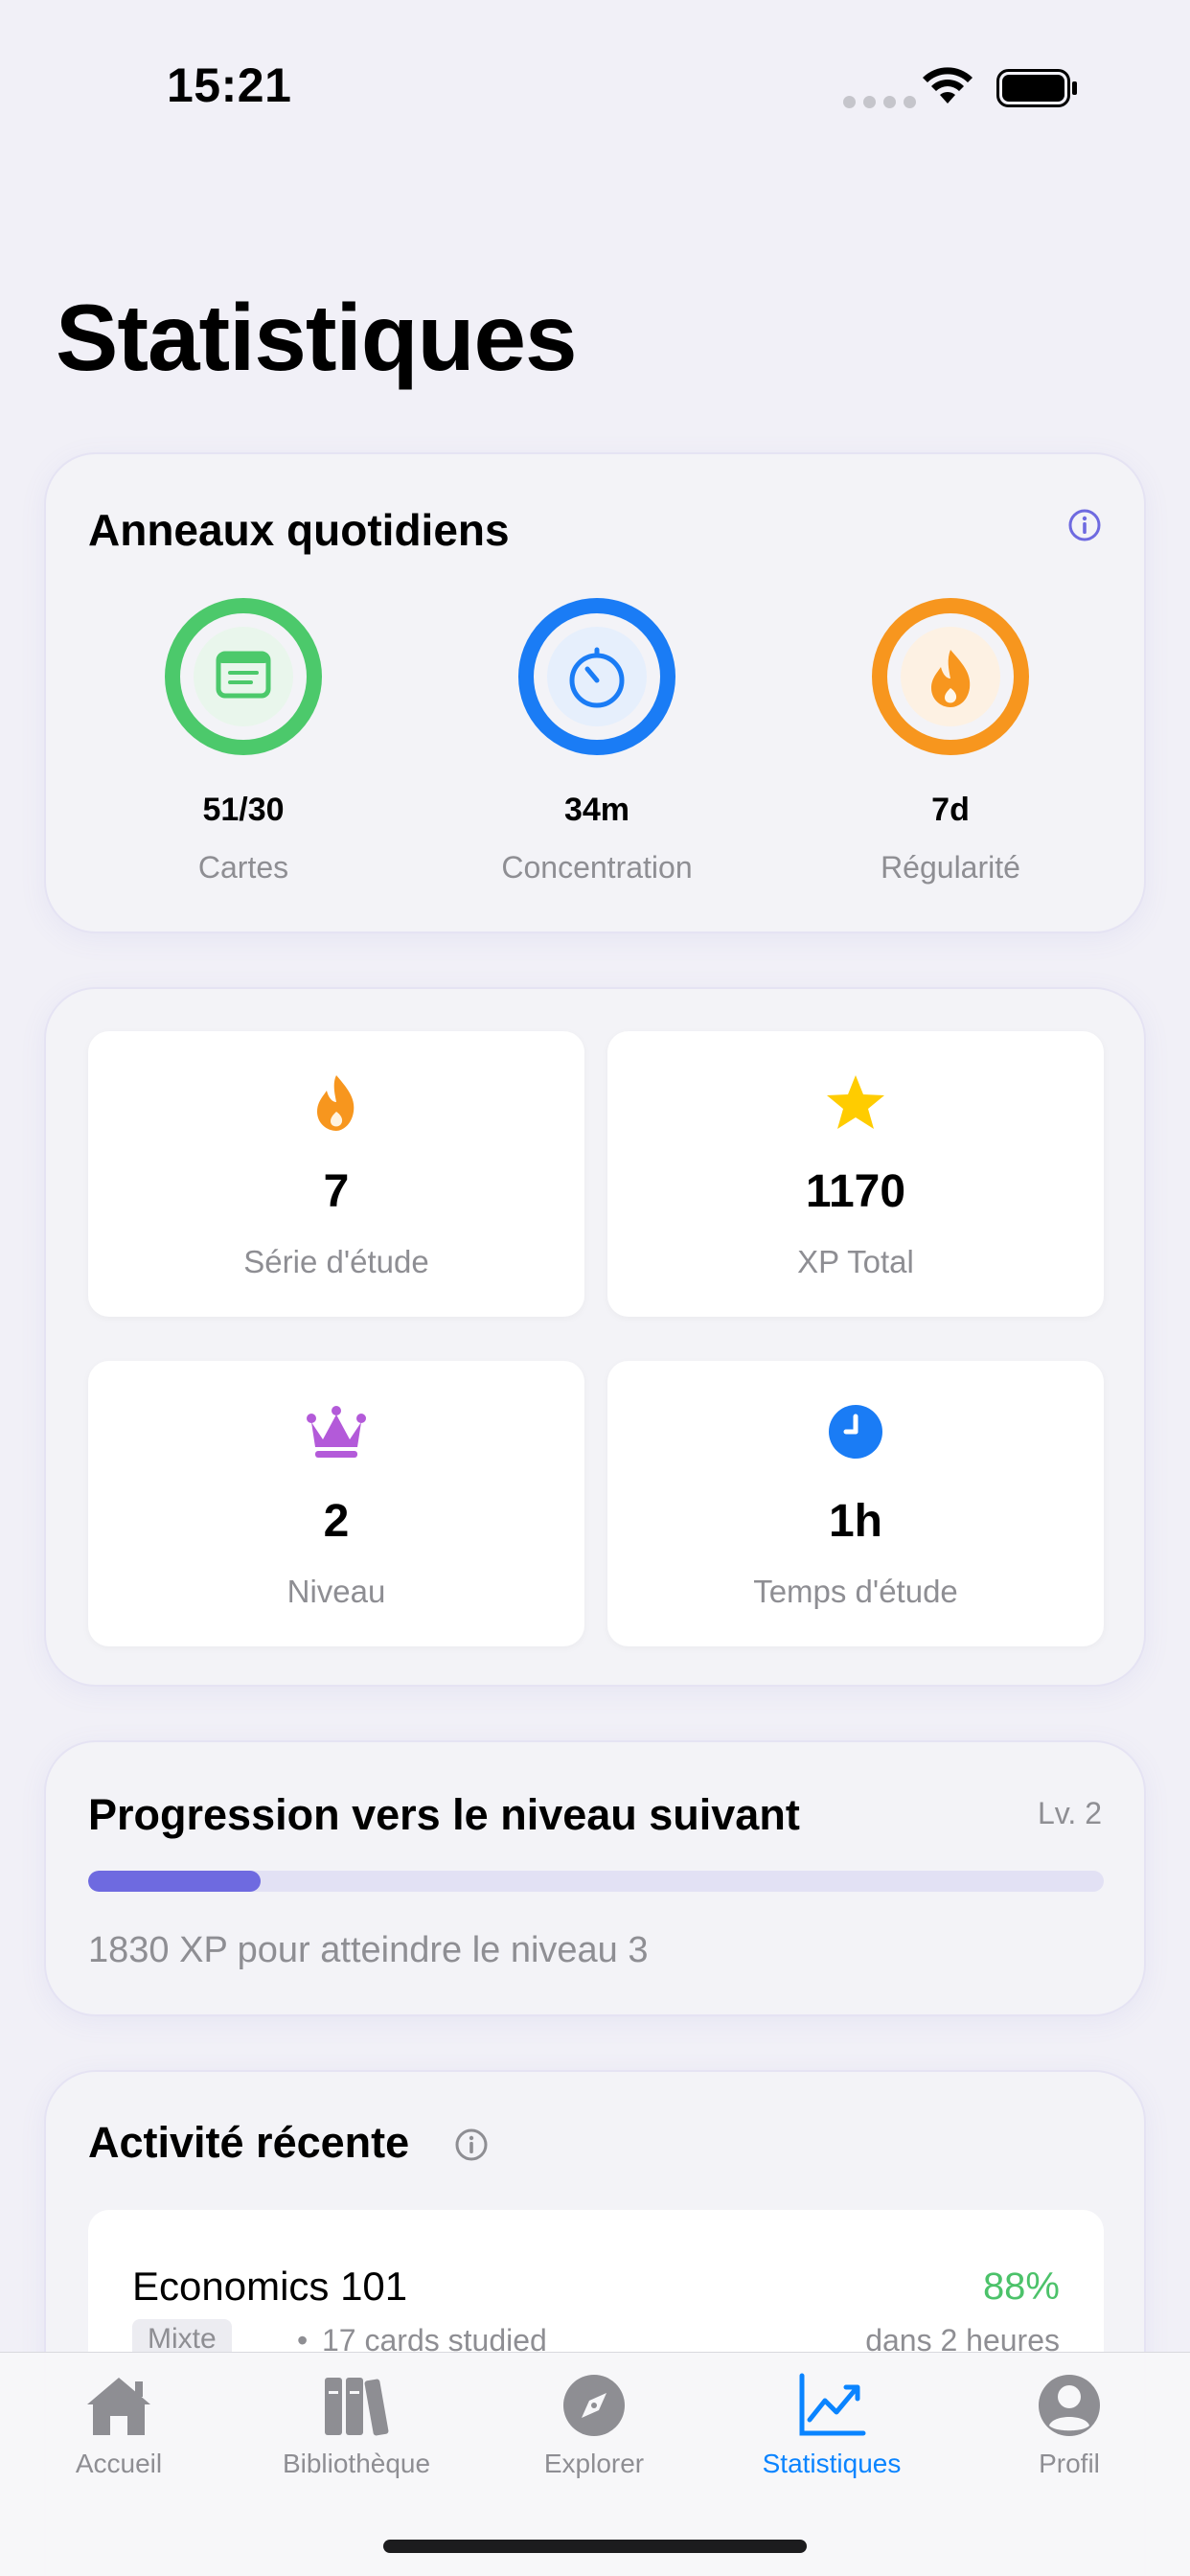 The image size is (1190, 2576). I want to click on focus-ring, so click(596, 676).